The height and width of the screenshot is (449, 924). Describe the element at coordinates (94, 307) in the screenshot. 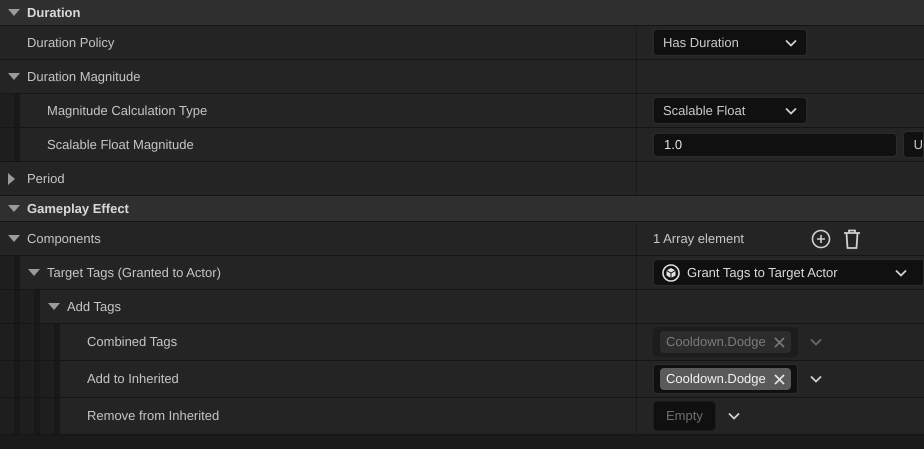

I see `property-label: Add Tags` at that location.